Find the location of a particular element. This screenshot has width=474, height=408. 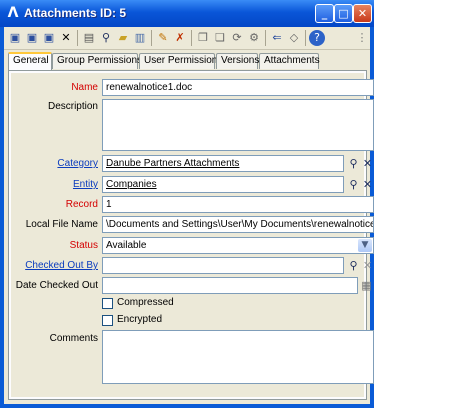

comments-field is located at coordinates (238, 357).